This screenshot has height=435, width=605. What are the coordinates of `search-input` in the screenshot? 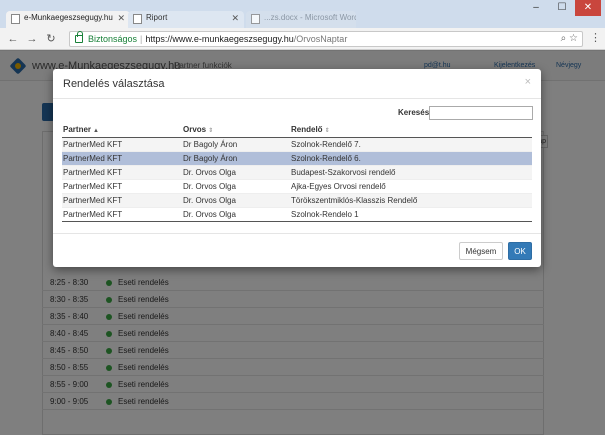 It's located at (481, 113).